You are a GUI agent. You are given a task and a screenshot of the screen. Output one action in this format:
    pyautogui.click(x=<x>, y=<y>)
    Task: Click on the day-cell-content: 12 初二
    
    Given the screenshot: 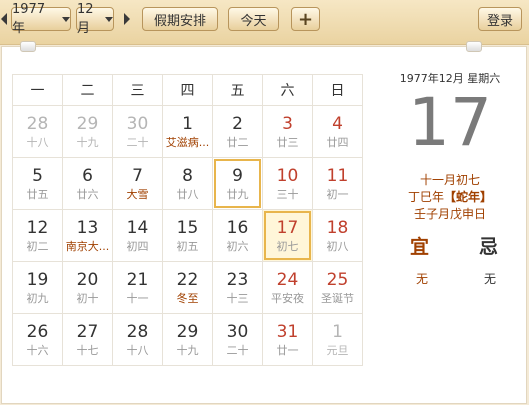 What is the action you would take?
    pyautogui.click(x=37, y=235)
    